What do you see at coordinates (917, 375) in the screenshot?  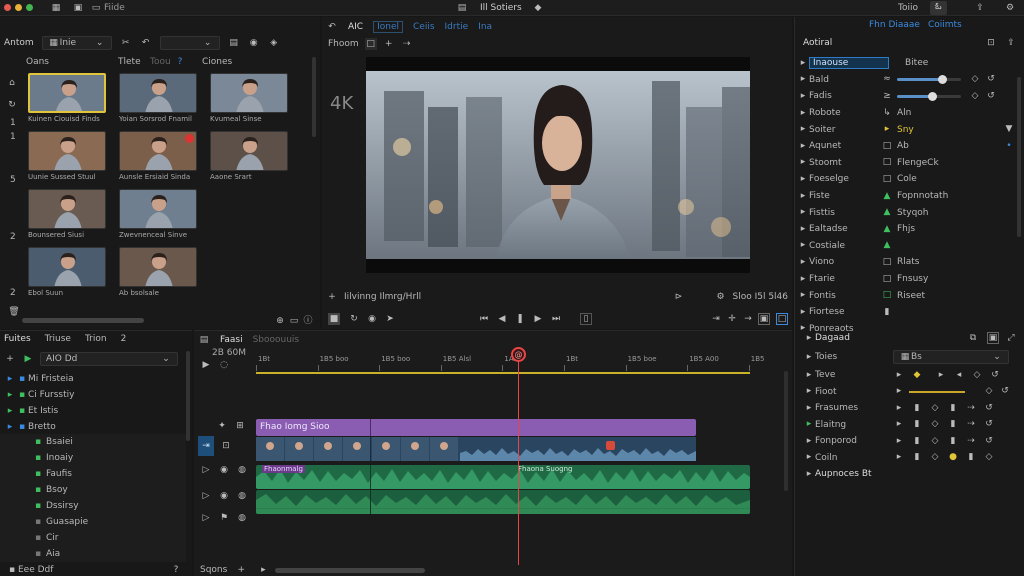 I see `keyframe-icon: ◆` at bounding box center [917, 375].